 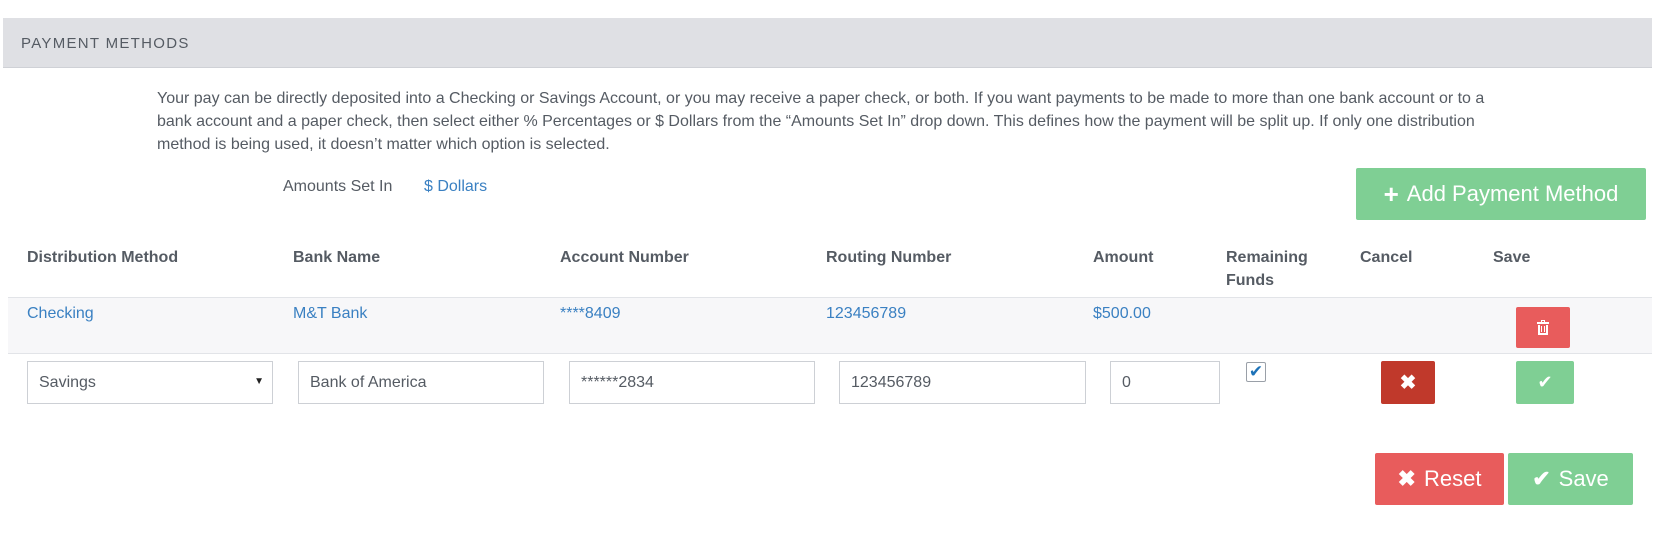 I want to click on reset-button: ✖ Reset, so click(x=1439, y=479).